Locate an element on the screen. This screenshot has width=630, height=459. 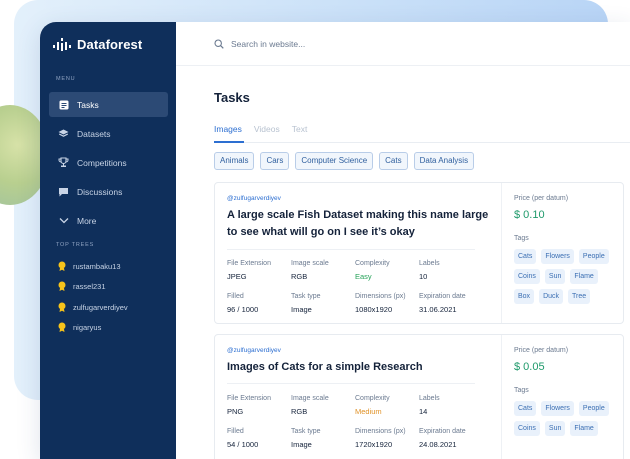
filled: Filled 96 / 1000 is located at coordinates (259, 303).